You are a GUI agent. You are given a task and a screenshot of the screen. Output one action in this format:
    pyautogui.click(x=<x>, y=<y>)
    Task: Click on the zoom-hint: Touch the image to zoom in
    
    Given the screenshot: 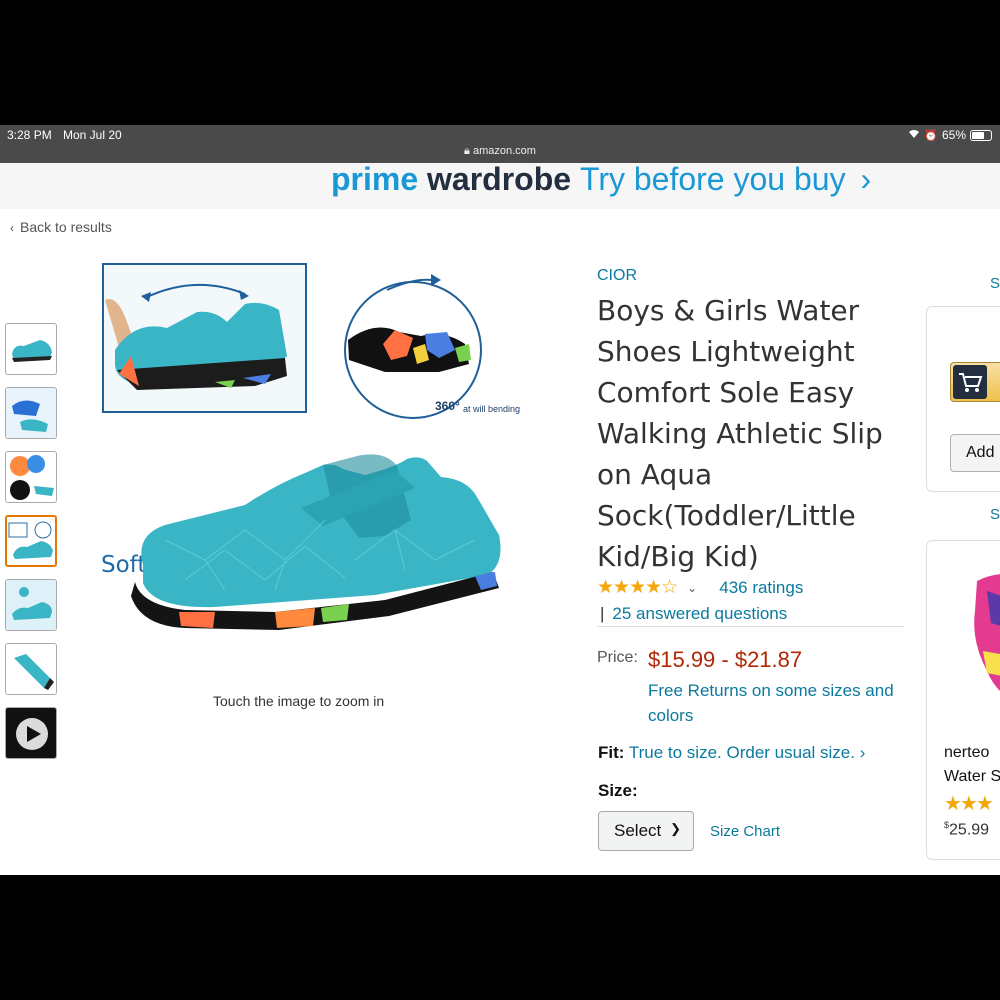 What is the action you would take?
    pyautogui.click(x=299, y=701)
    